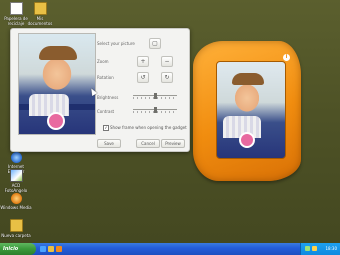 Image resolution: width=340 pixels, height=255 pixels. I want to click on clock: 18:30, so click(331, 248).